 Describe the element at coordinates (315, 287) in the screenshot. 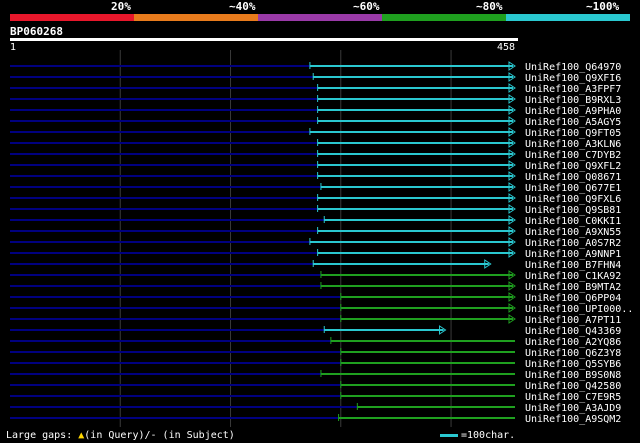

I see `hit-row: UniRef100_B9MTA2` at that location.